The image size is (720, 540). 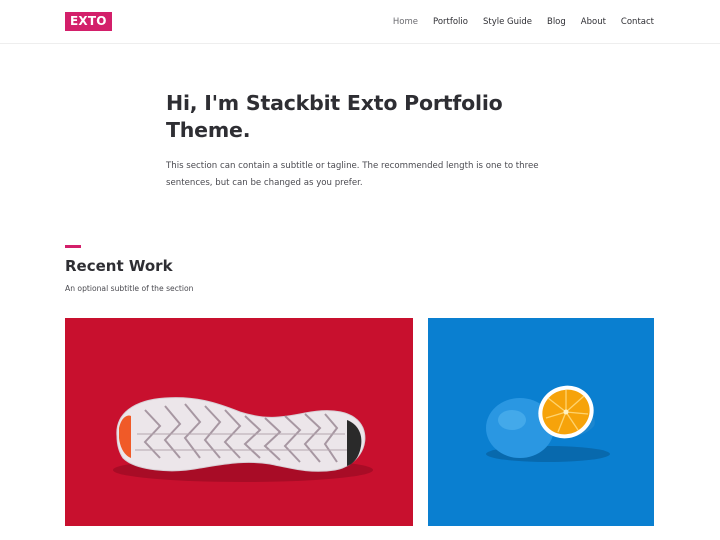 I want to click on nav-home: Home, so click(x=405, y=22).